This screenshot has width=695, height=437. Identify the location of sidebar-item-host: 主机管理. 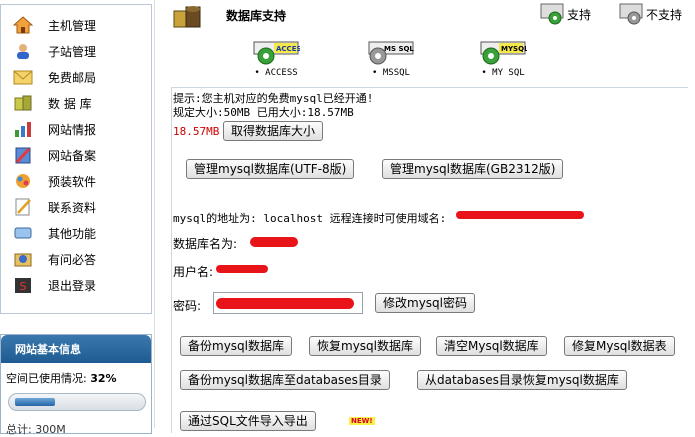
(76, 25).